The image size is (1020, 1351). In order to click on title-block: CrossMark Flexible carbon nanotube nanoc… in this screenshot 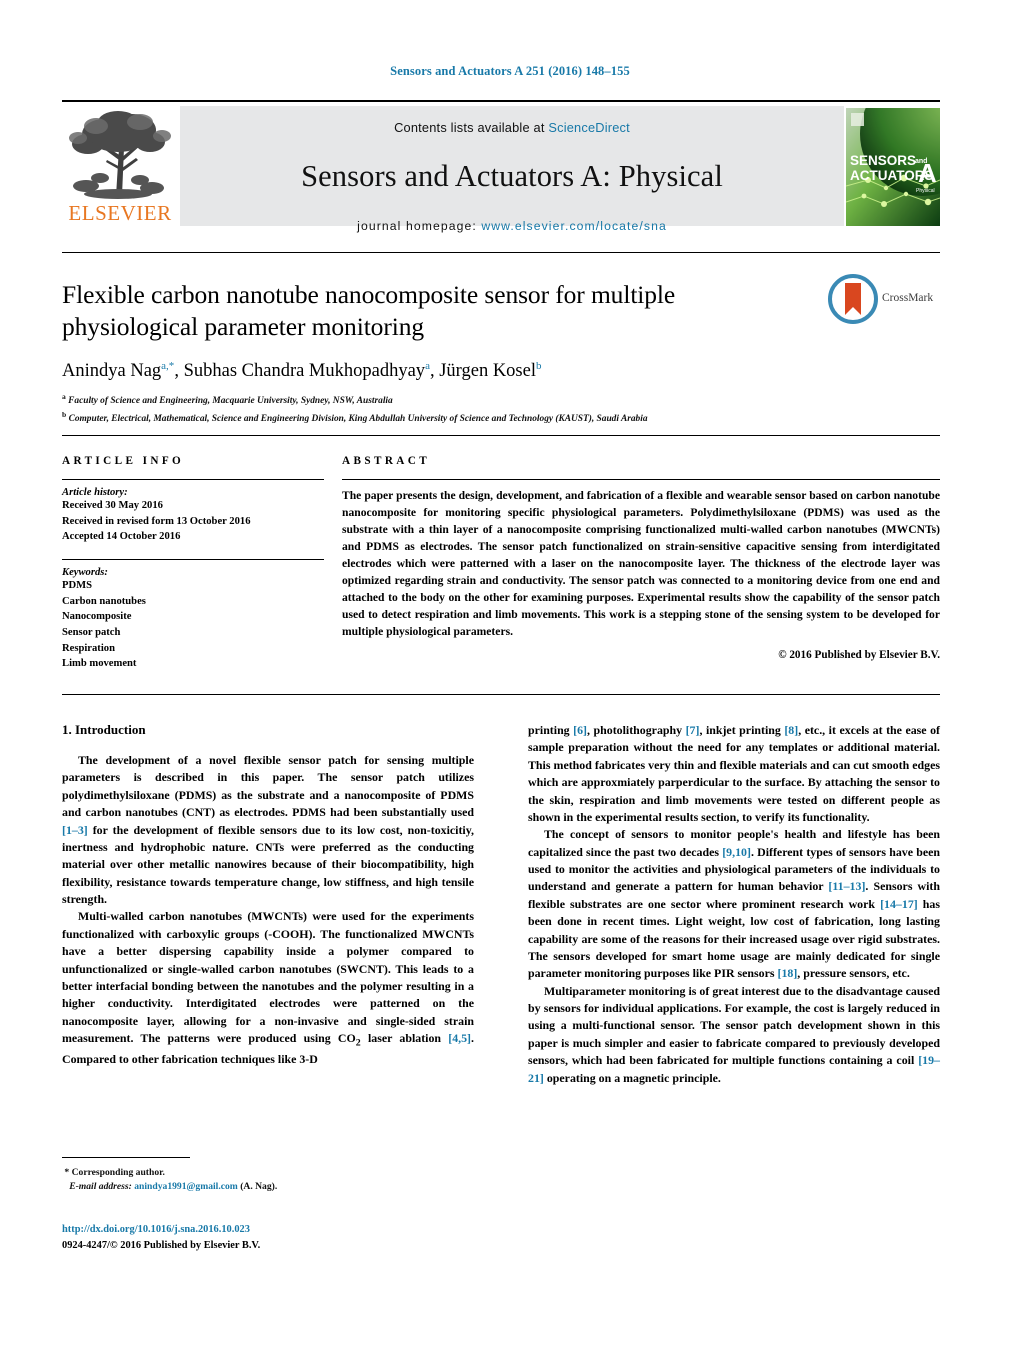, I will do `click(501, 339)`.